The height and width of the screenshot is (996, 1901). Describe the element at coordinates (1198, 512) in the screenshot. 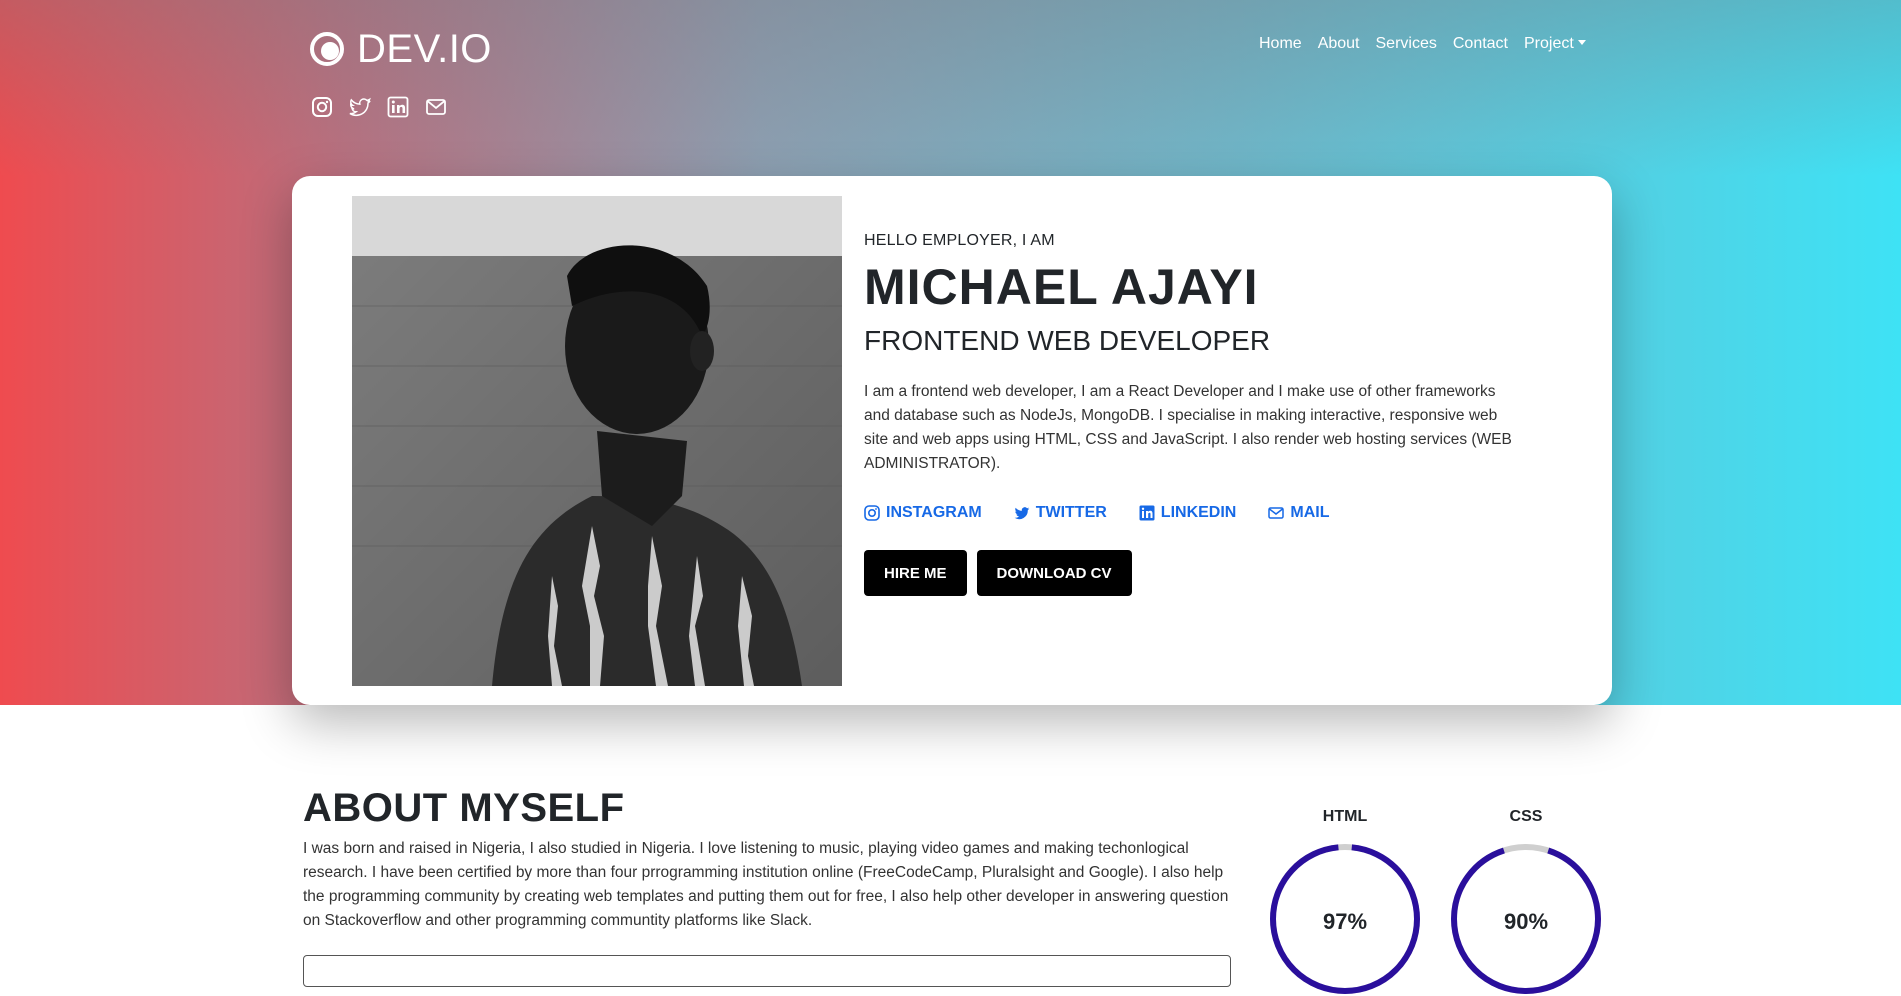

I see `linkedin-link-label: LINKEDIN` at that location.